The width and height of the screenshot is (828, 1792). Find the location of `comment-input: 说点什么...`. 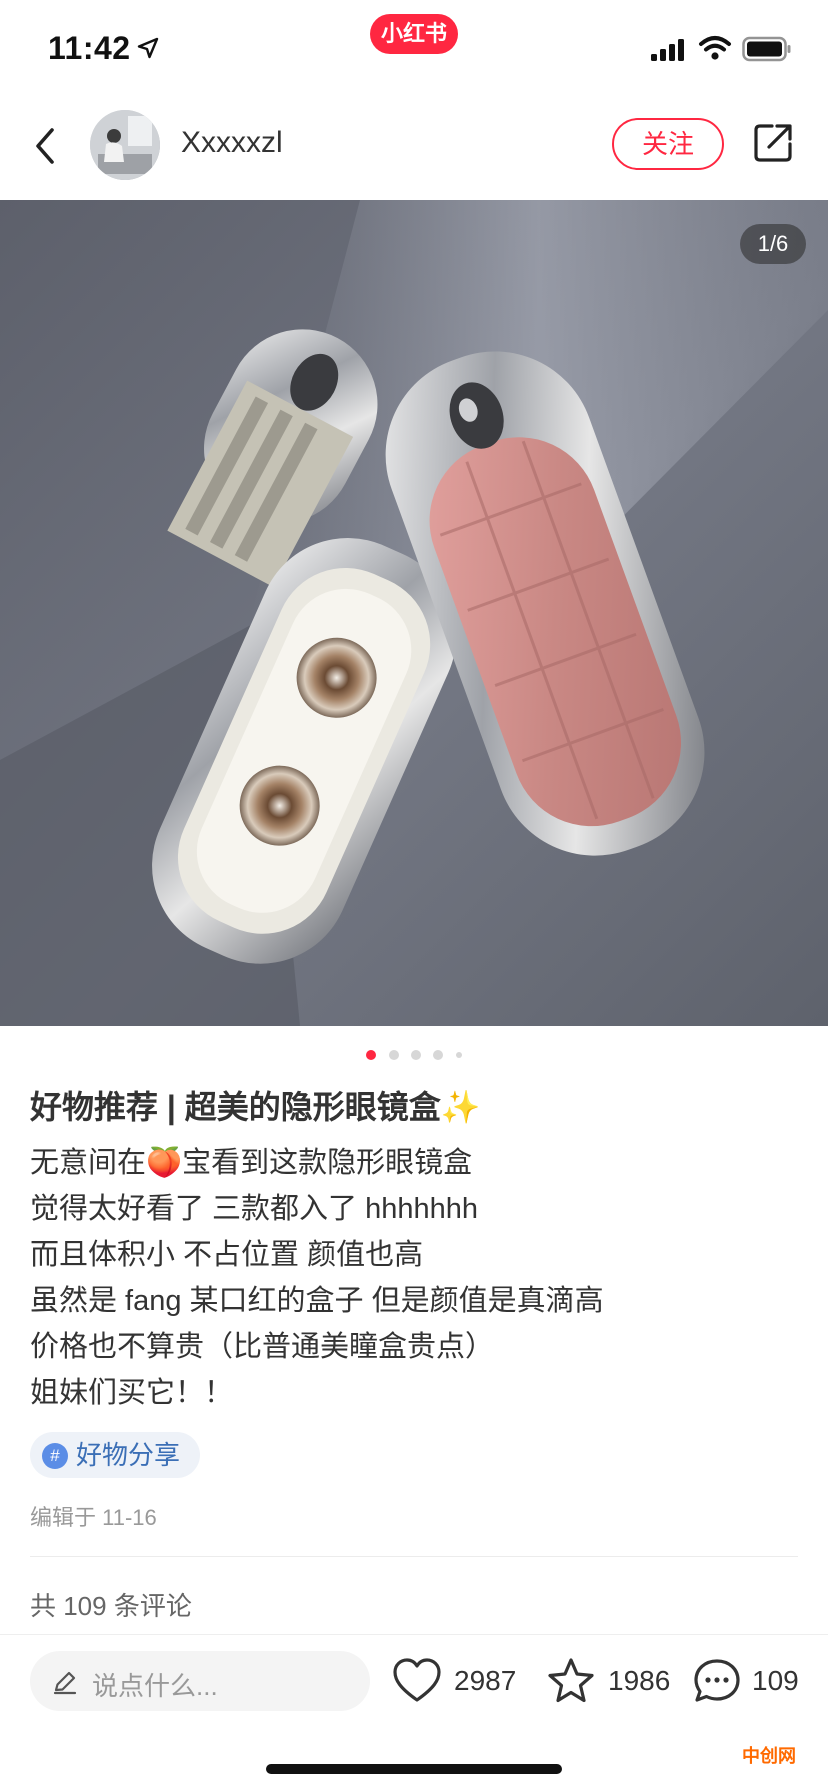

comment-input: 说点什么... is located at coordinates (200, 1681).